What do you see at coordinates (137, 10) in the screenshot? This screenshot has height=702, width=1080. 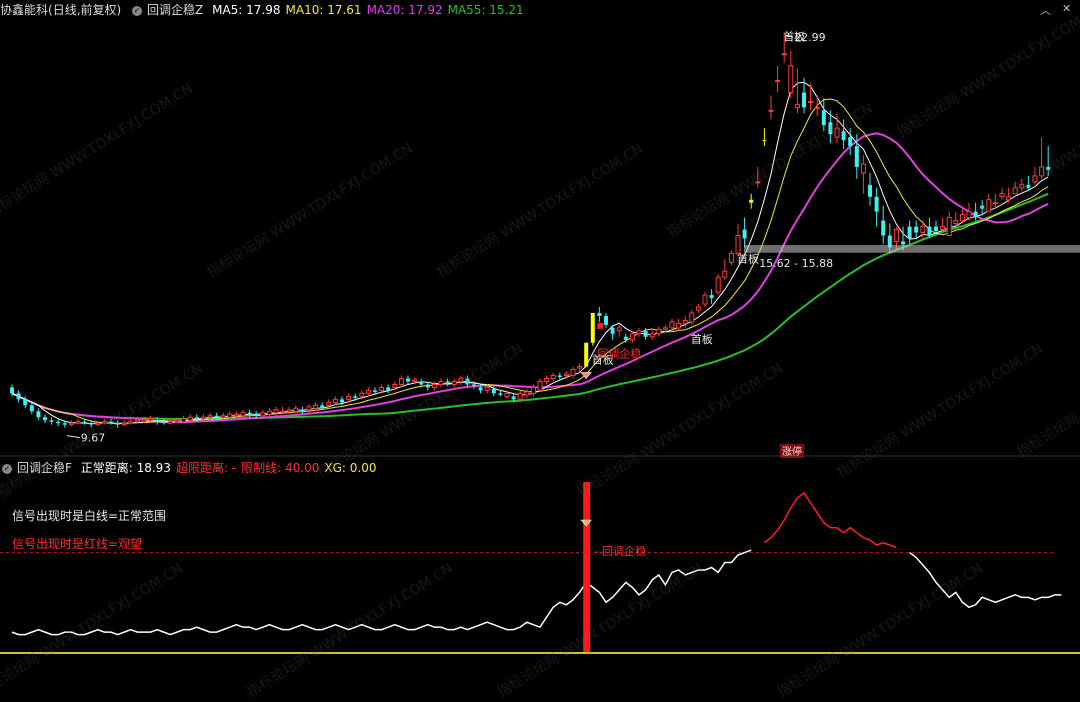 I see `indicator-settings-icon: ✓` at bounding box center [137, 10].